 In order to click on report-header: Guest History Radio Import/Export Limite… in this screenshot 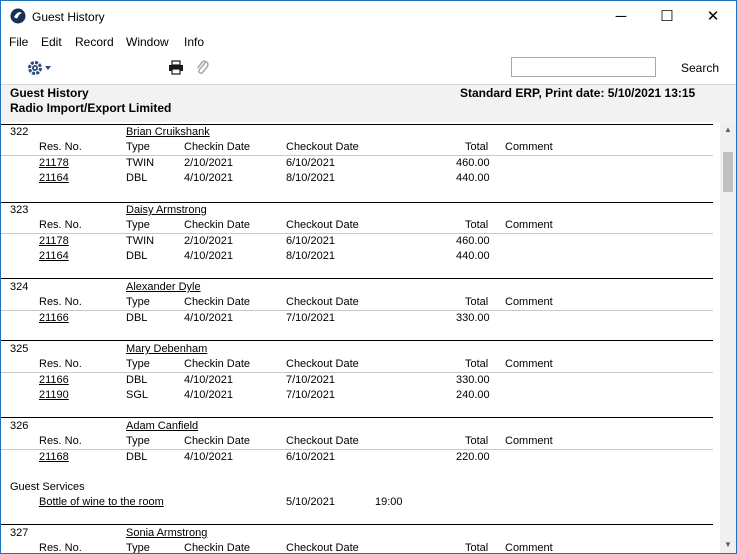, I will do `click(368, 103)`.